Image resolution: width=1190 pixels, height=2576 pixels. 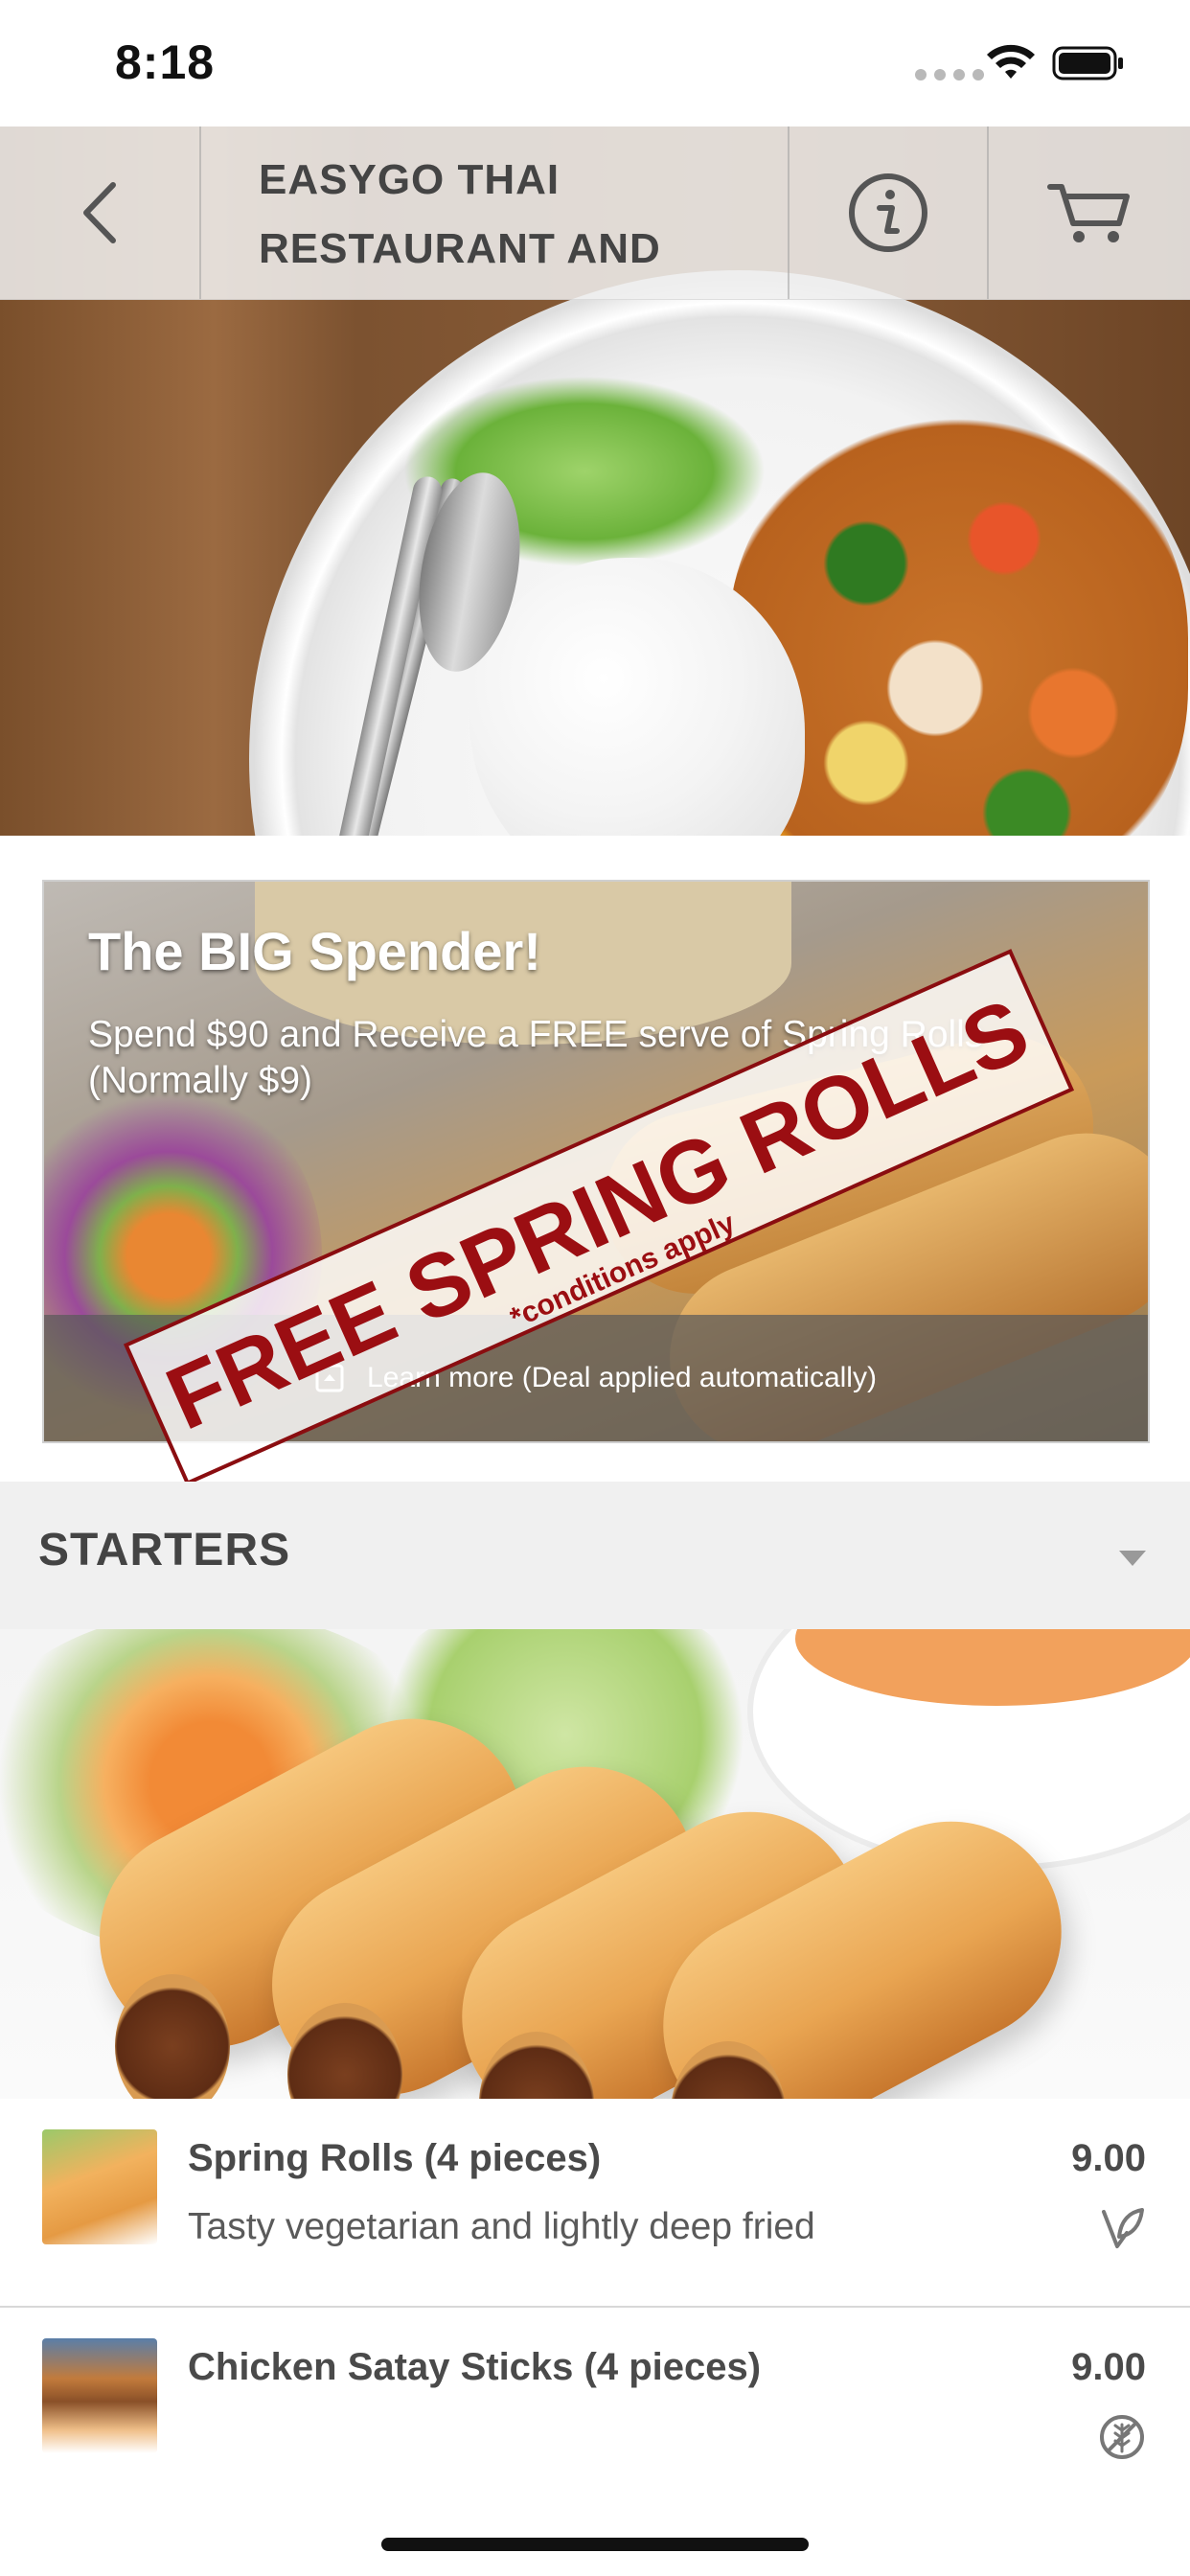 I want to click on info-icon, so click(x=888, y=212).